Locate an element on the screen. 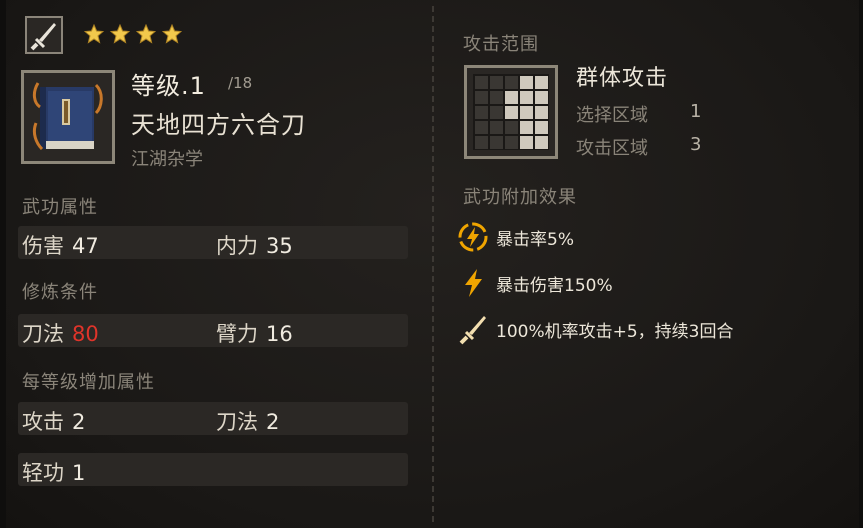  blade-requirement: 刀法 80 is located at coordinates (60, 333).